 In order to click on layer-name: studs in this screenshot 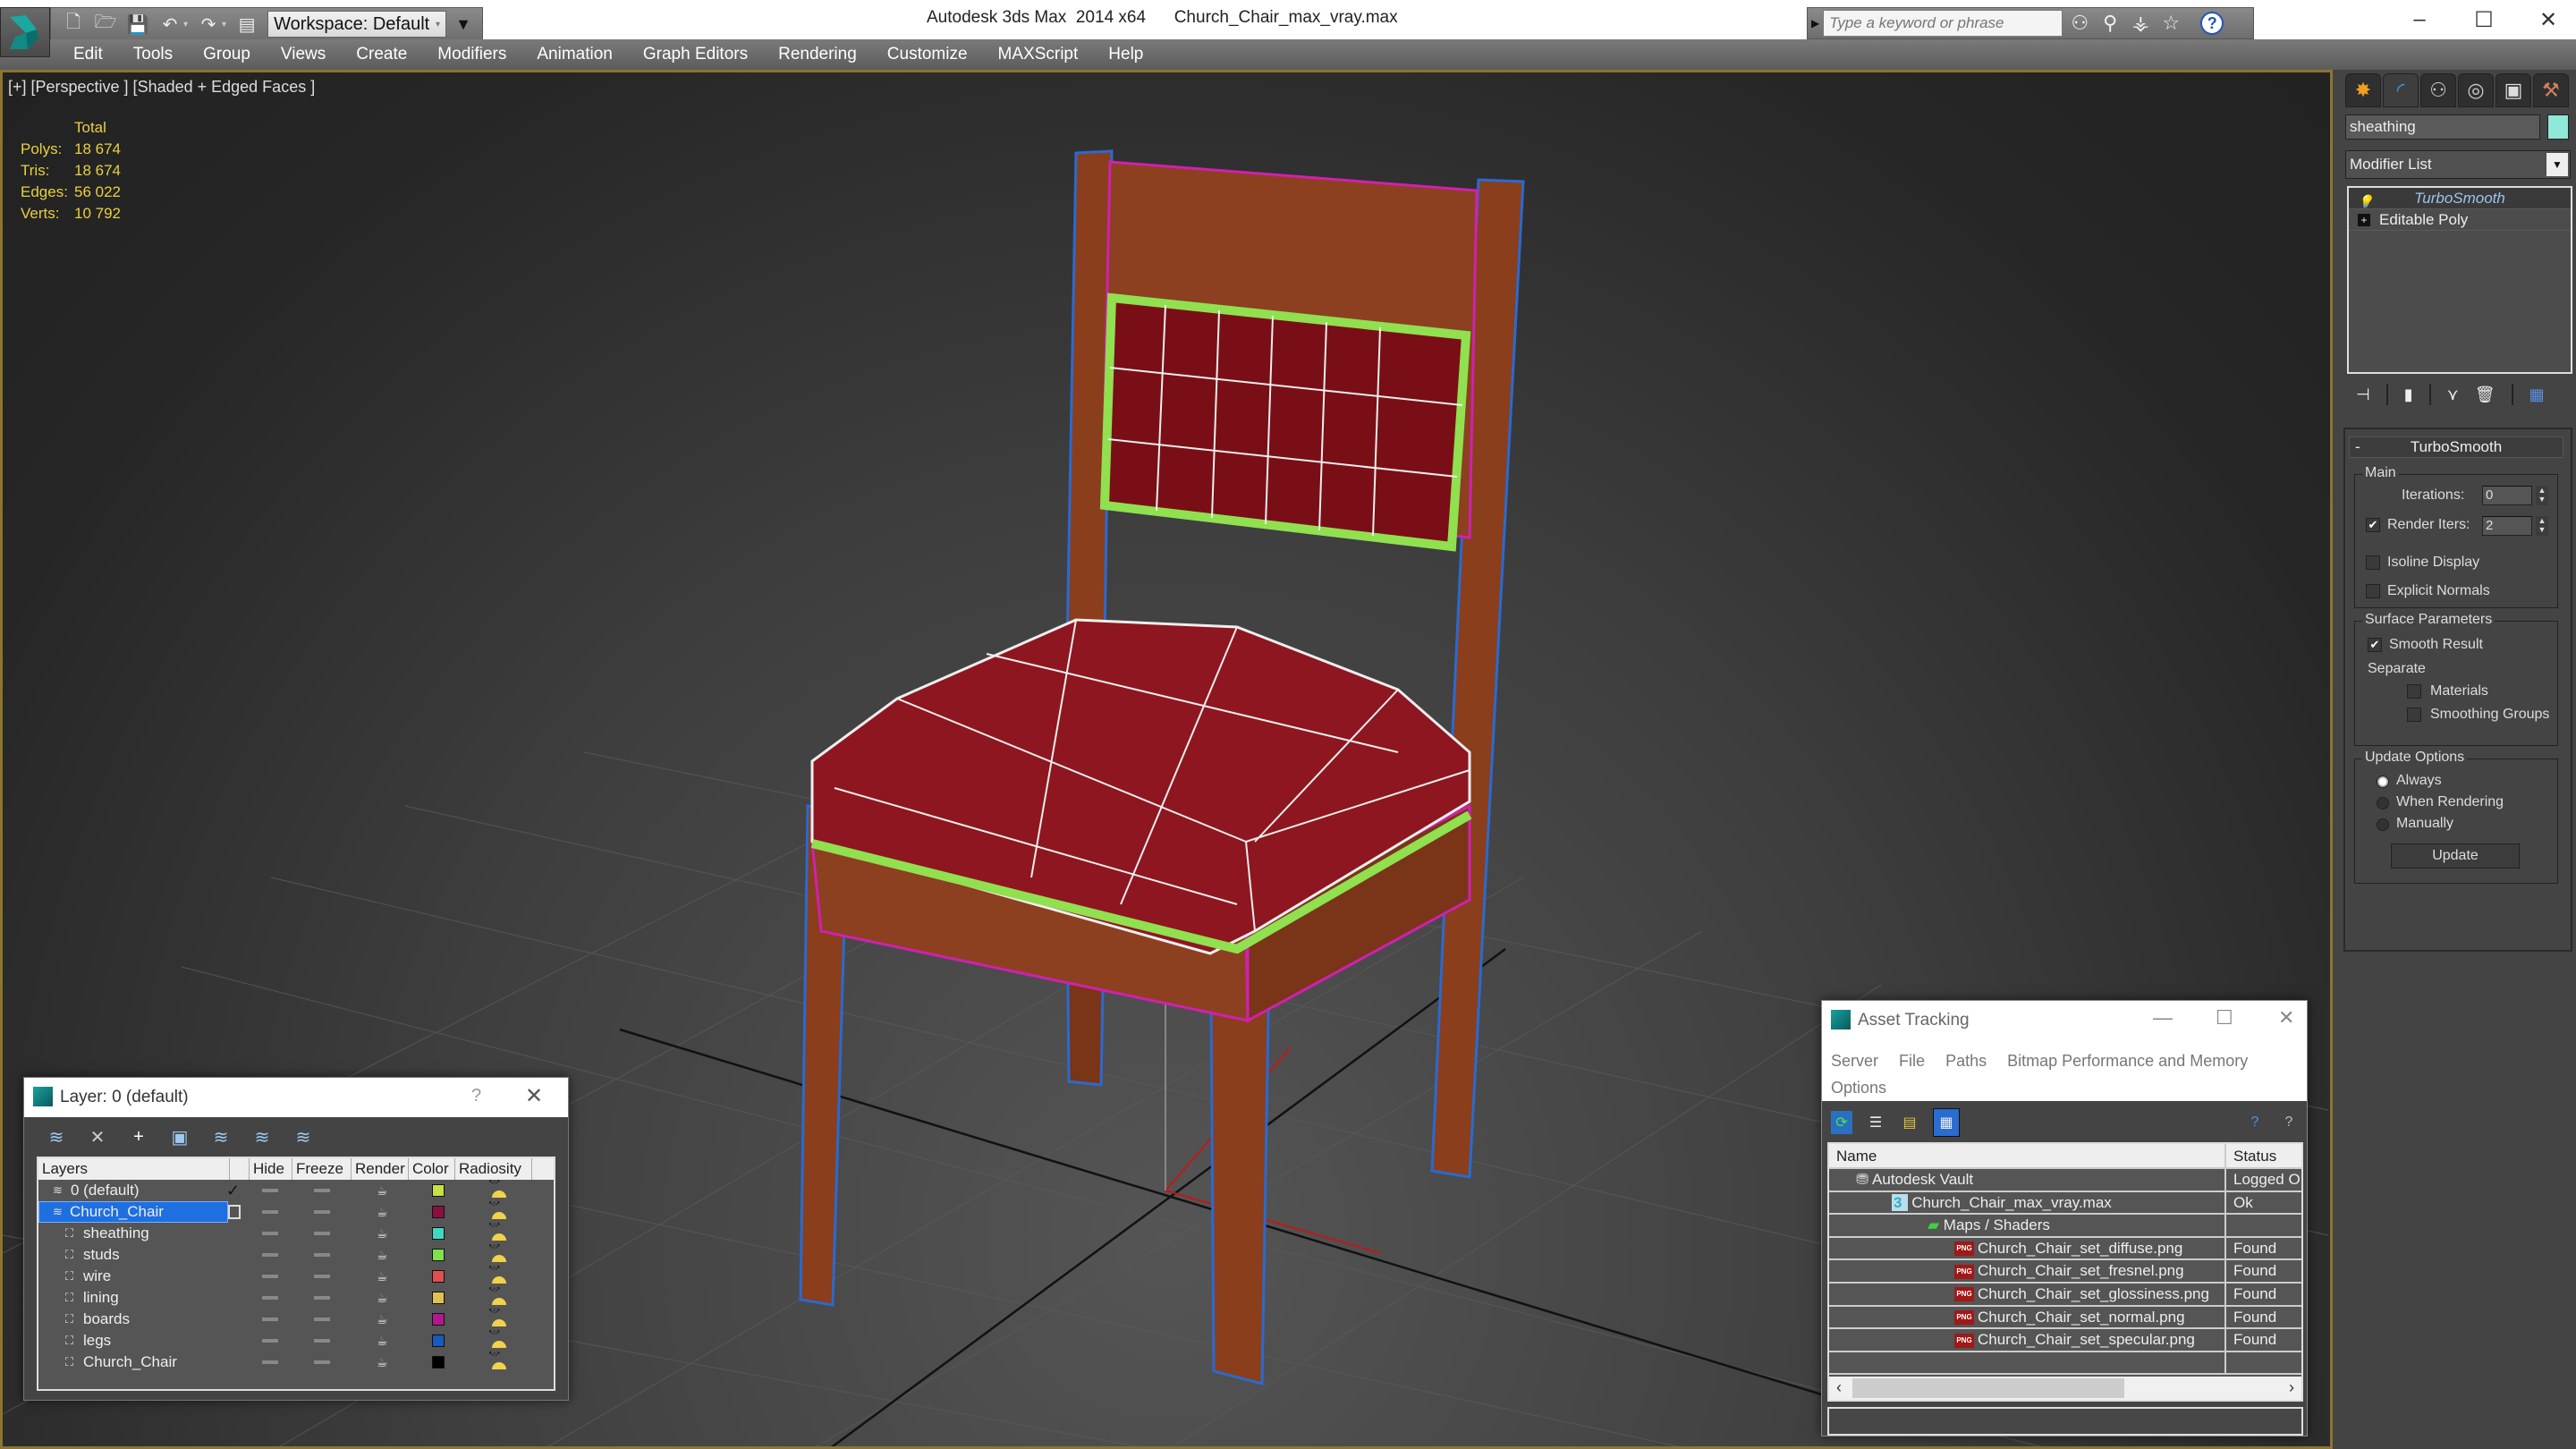, I will do `click(101, 1255)`.